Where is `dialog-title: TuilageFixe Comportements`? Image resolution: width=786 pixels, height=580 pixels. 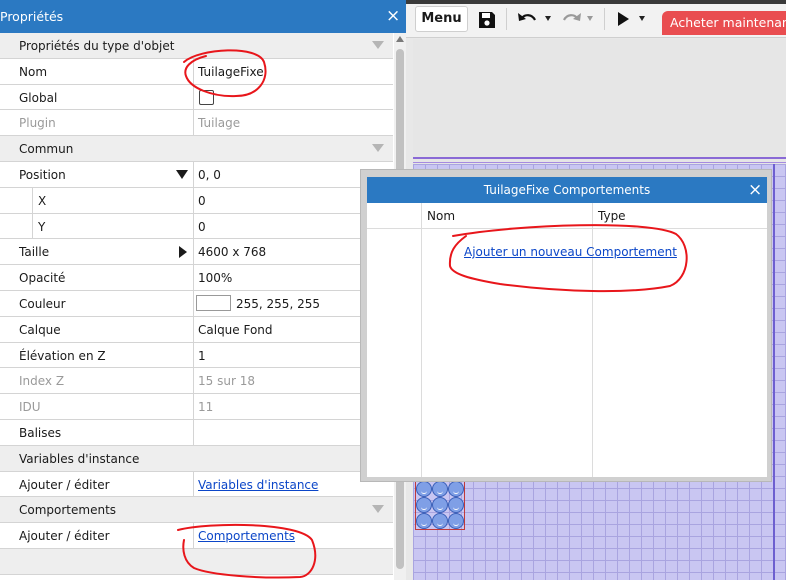 dialog-title: TuilageFixe Comportements is located at coordinates (567, 190).